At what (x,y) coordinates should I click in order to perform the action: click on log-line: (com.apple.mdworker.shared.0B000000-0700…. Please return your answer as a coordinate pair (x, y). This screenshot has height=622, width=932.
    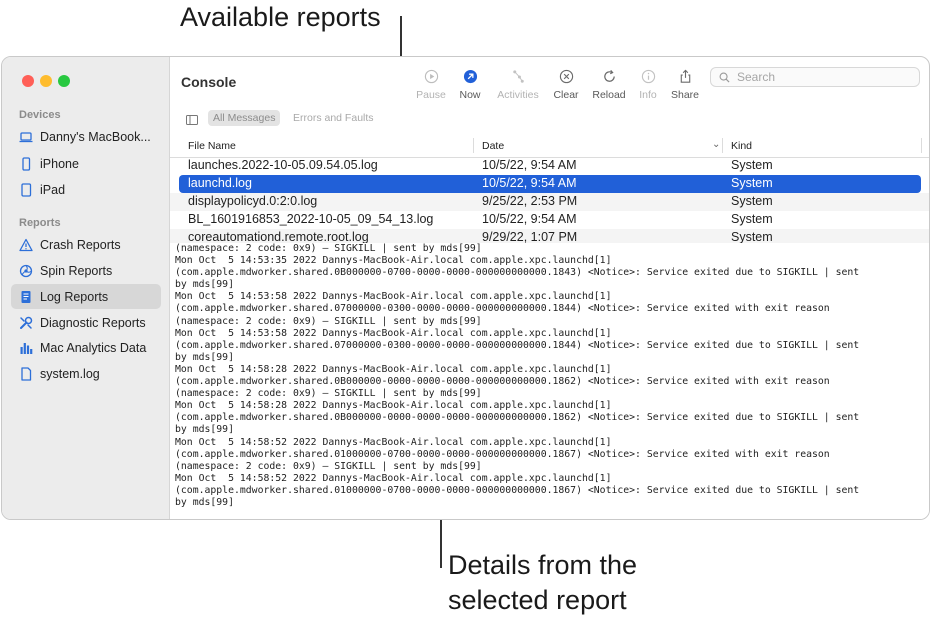
    Looking at the image, I should click on (517, 273).